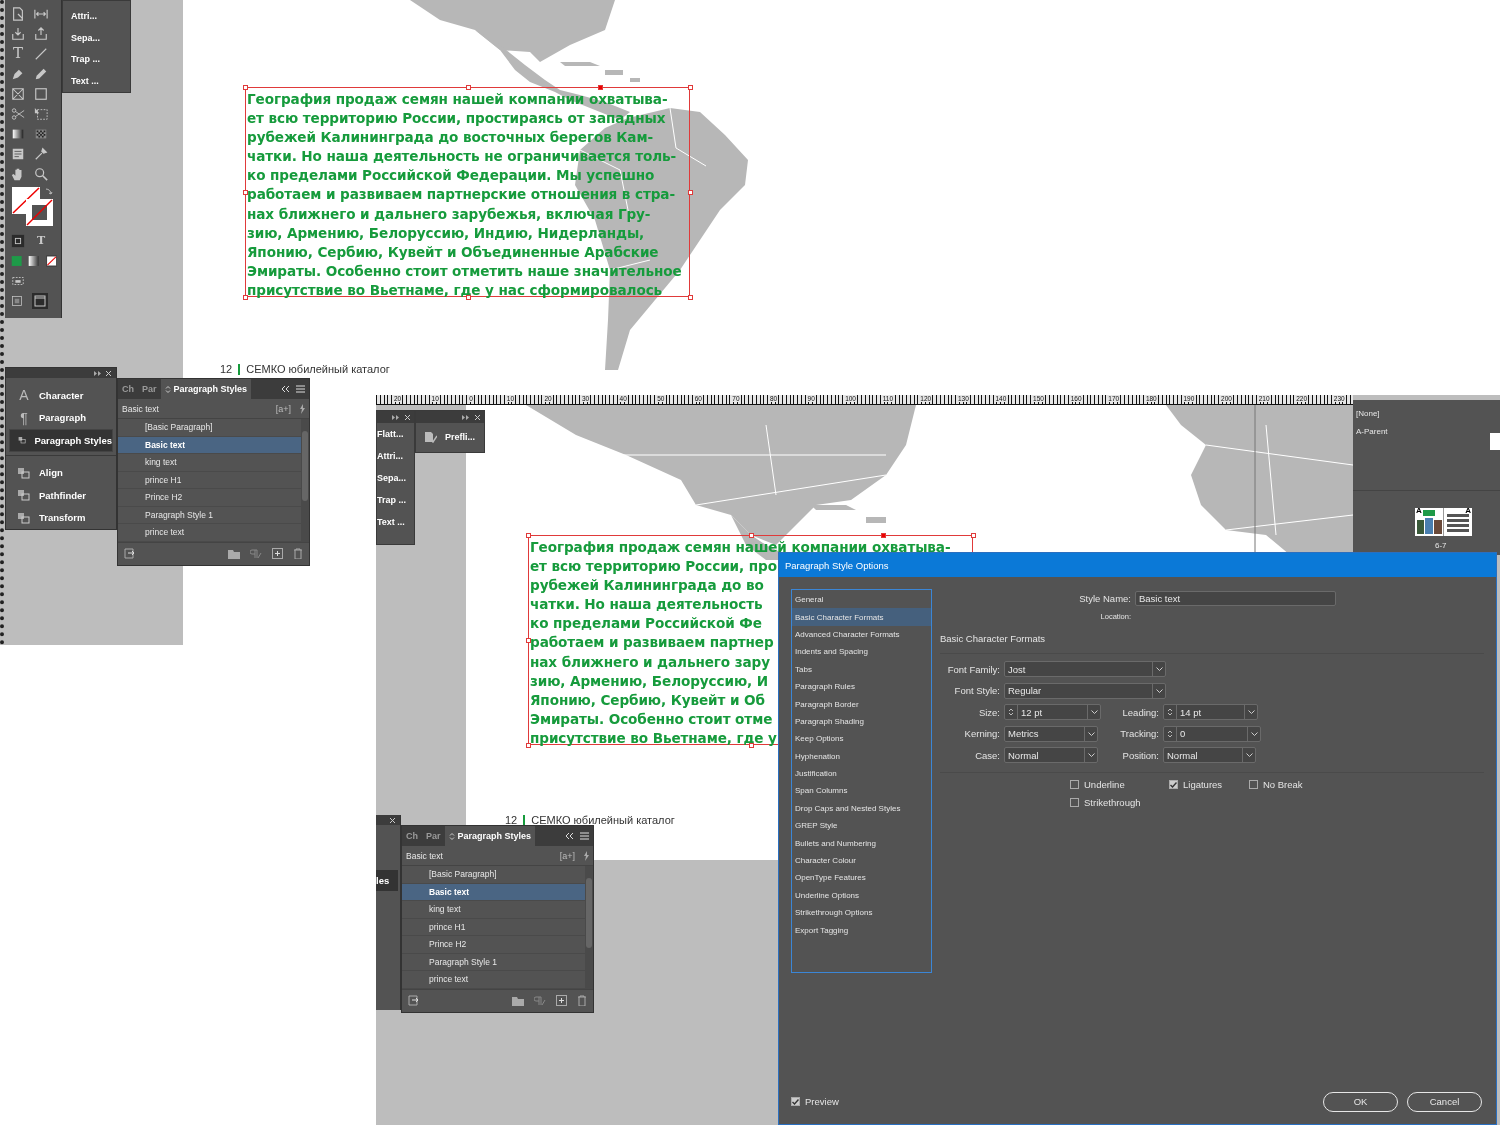  I want to click on spread-thumbnail: A A, so click(1443, 522).